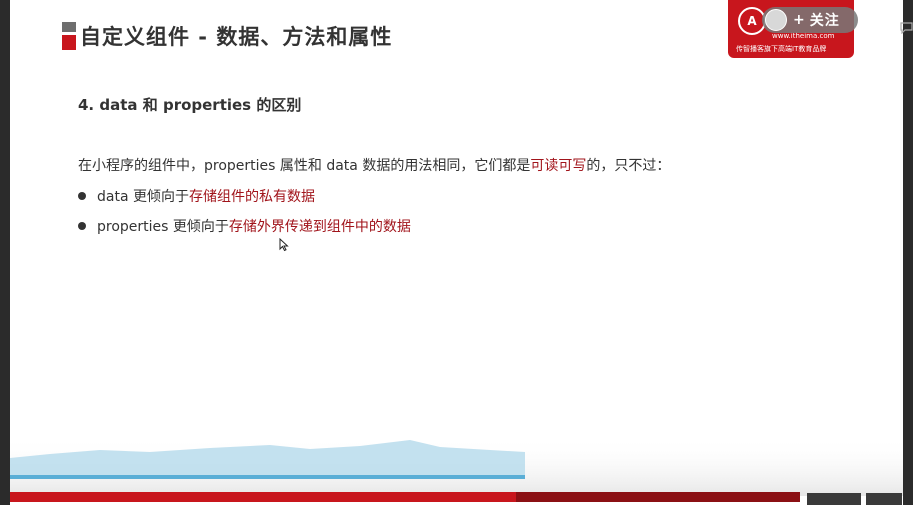 Image resolution: width=913 pixels, height=505 pixels. Describe the element at coordinates (163, 227) in the screenshot. I see `bullet-prefix: properties 更倾向于` at that location.